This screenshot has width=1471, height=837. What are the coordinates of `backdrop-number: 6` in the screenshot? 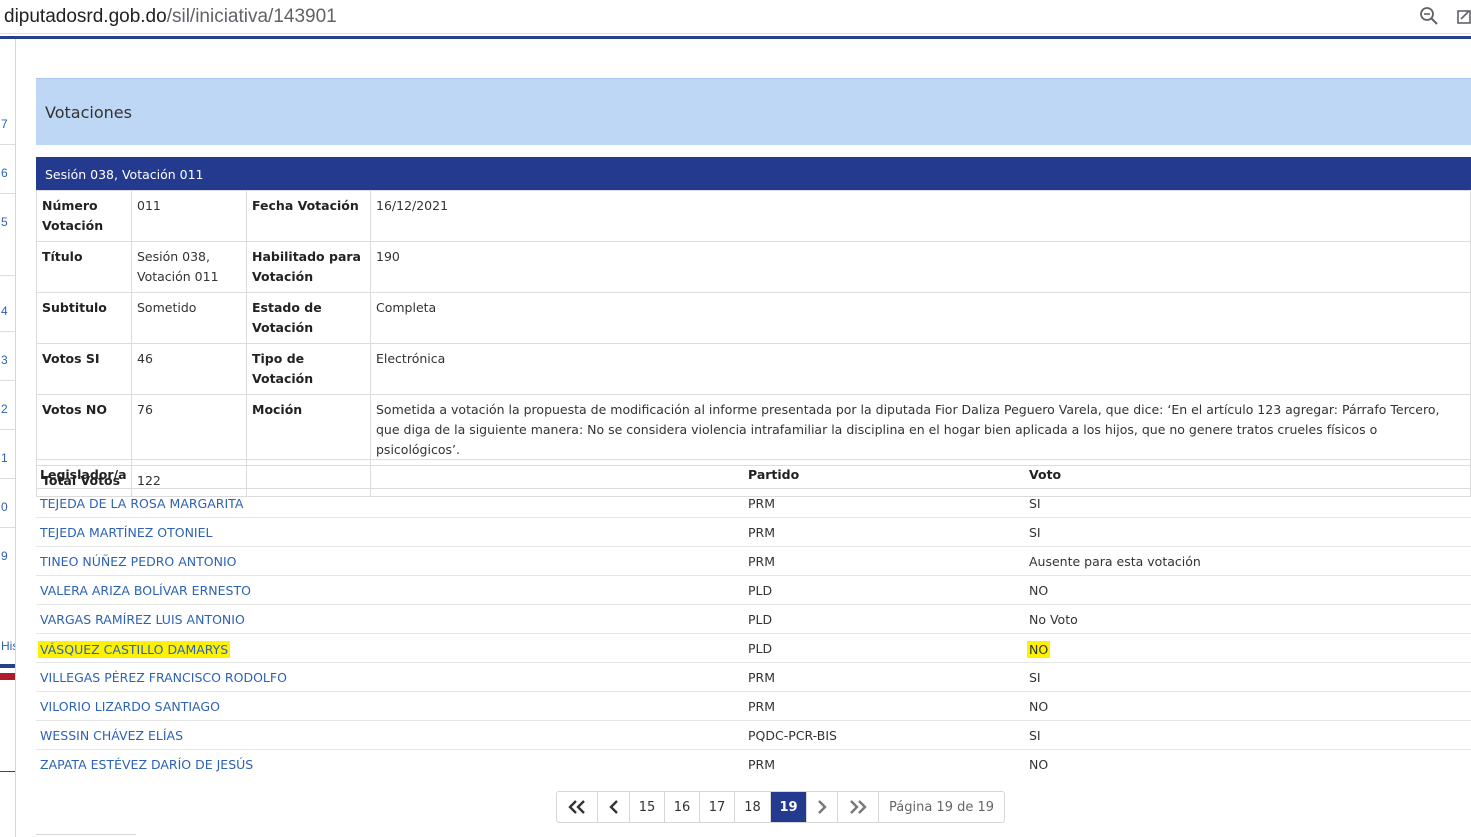 It's located at (4, 173).